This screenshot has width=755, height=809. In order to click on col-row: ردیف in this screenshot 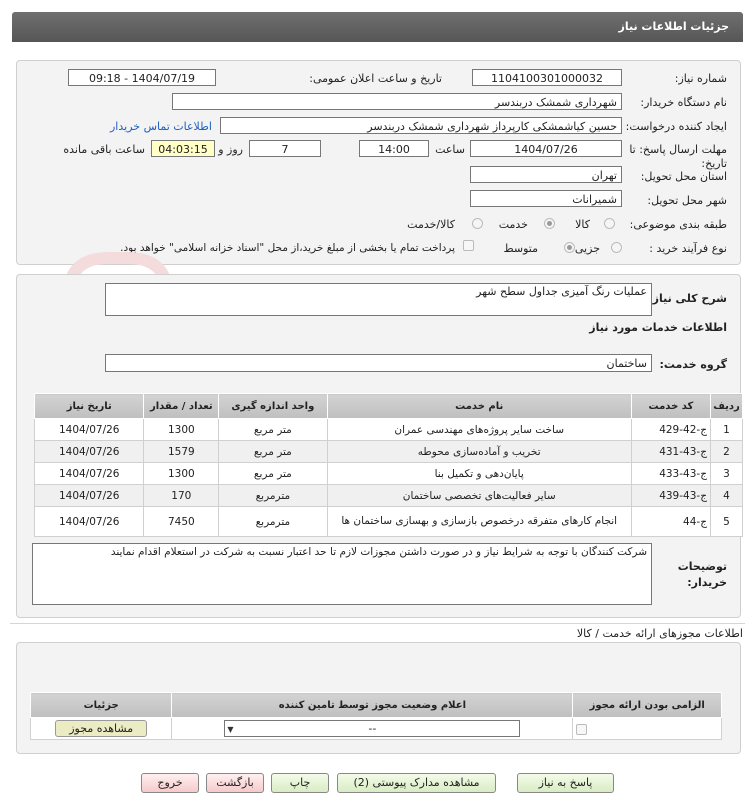, I will do `click(726, 406)`.